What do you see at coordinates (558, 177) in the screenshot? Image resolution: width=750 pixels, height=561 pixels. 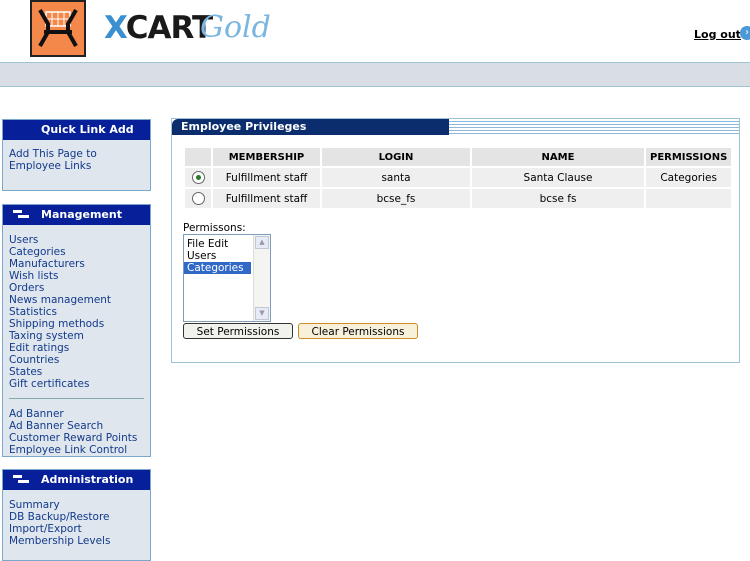 I see `cell-name: Santa Clause` at bounding box center [558, 177].